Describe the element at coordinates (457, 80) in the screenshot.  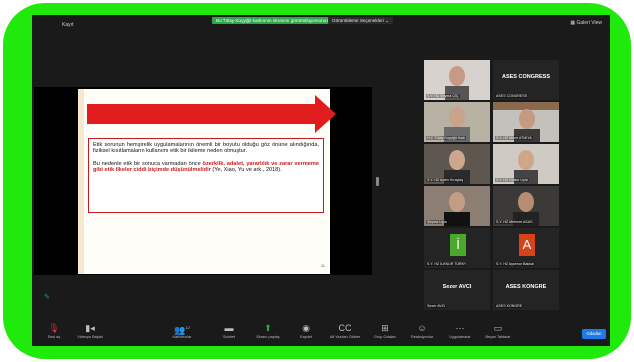
I see `participant-tile: S.Y. HZ Şeyma ÇİÇ` at that location.